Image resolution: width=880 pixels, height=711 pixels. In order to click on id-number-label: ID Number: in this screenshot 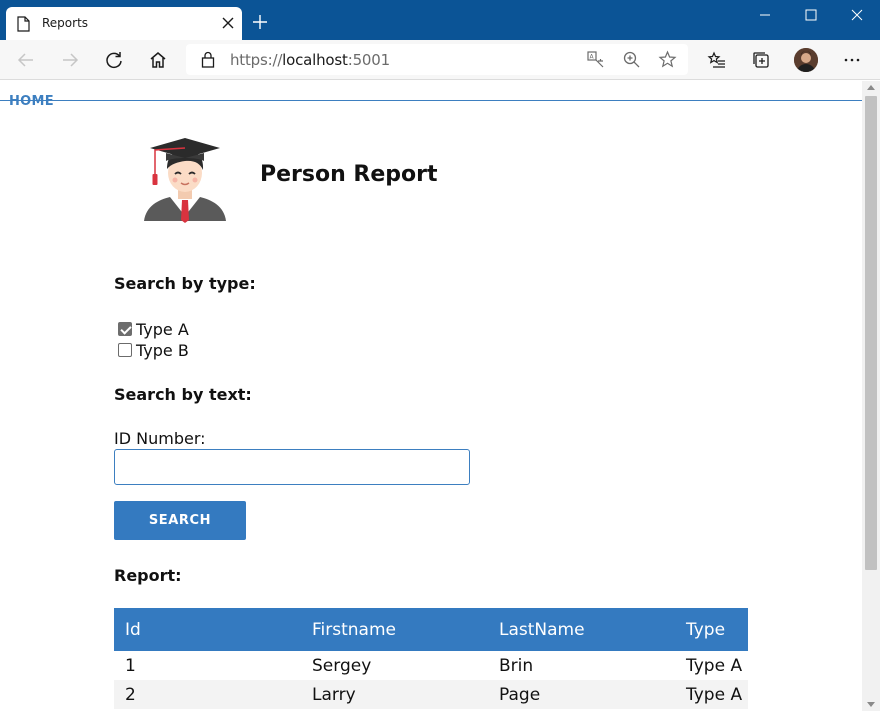, I will do `click(160, 438)`.